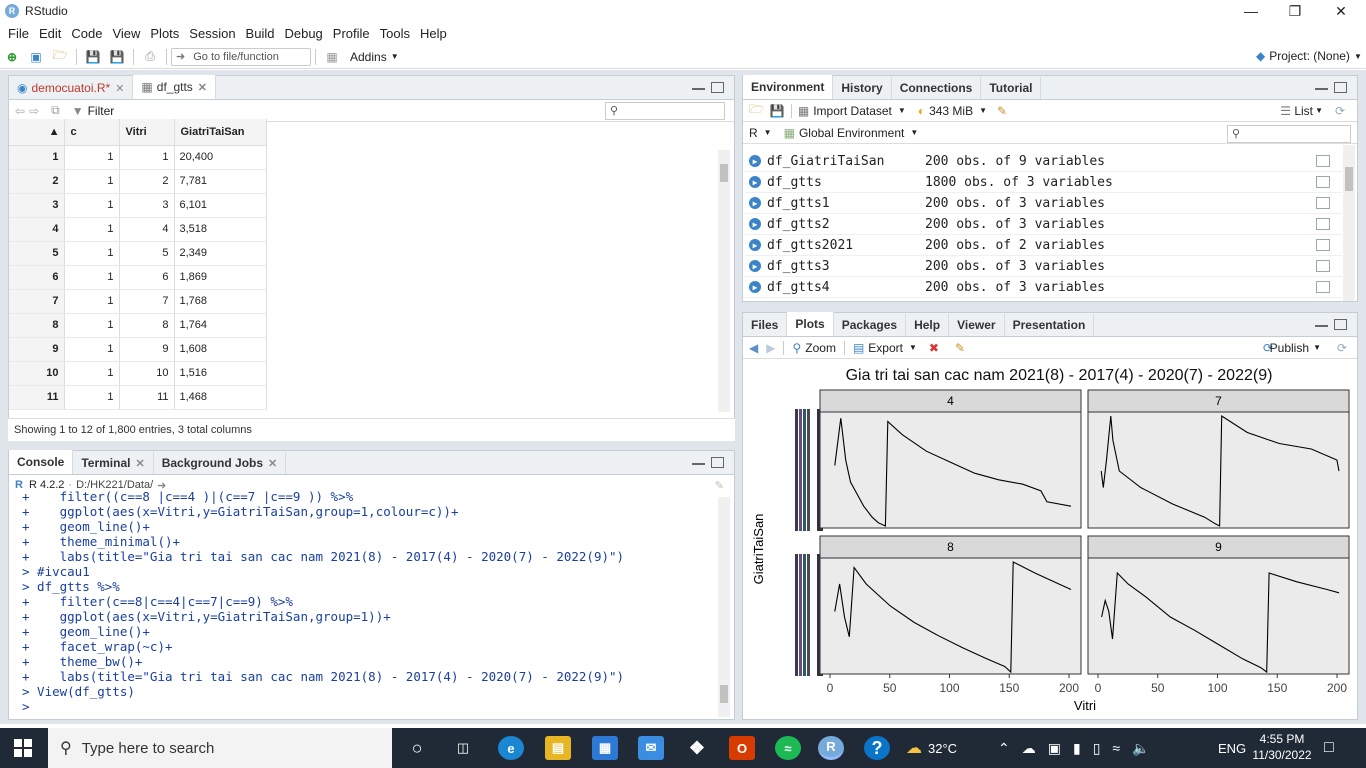  Describe the element at coordinates (1054, 748) in the screenshot. I see `meet-icon: ▣` at that location.